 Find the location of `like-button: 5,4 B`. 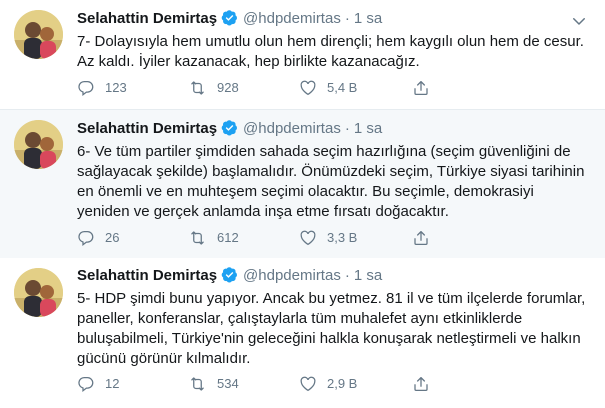

like-button: 5,4 B is located at coordinates (328, 88).